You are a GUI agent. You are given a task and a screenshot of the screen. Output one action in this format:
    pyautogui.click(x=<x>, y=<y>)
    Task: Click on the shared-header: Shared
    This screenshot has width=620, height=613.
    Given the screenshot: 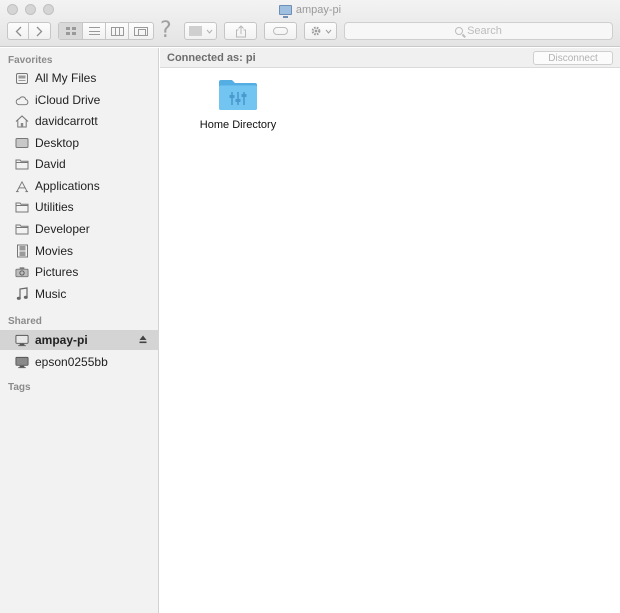 What is the action you would take?
    pyautogui.click(x=25, y=321)
    